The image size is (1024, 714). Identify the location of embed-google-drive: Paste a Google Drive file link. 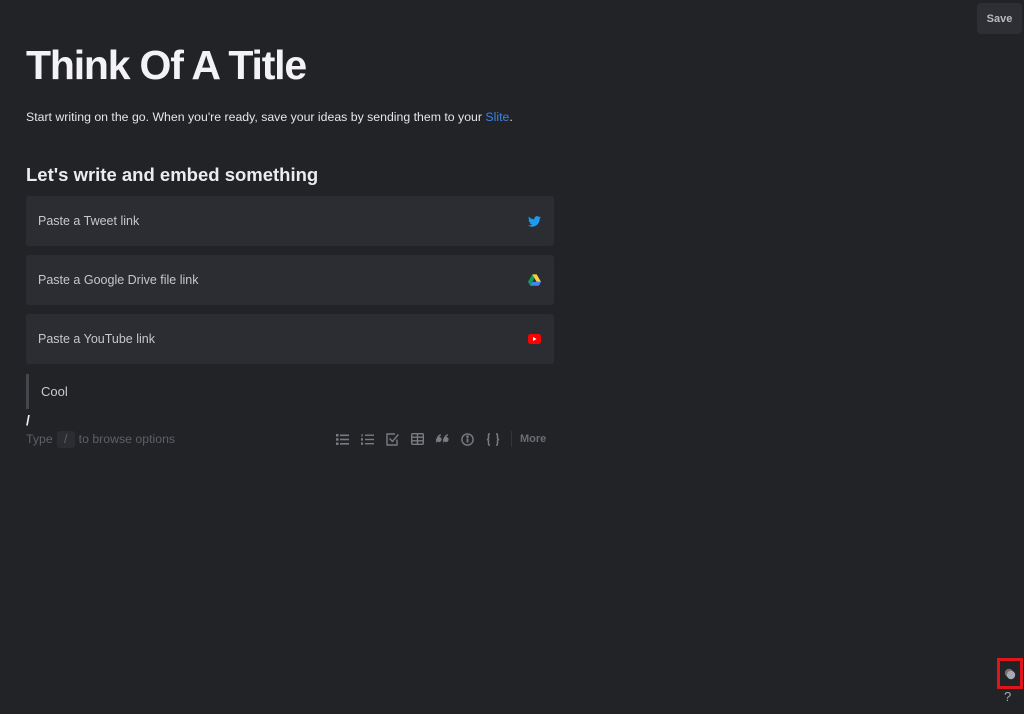
(290, 280).